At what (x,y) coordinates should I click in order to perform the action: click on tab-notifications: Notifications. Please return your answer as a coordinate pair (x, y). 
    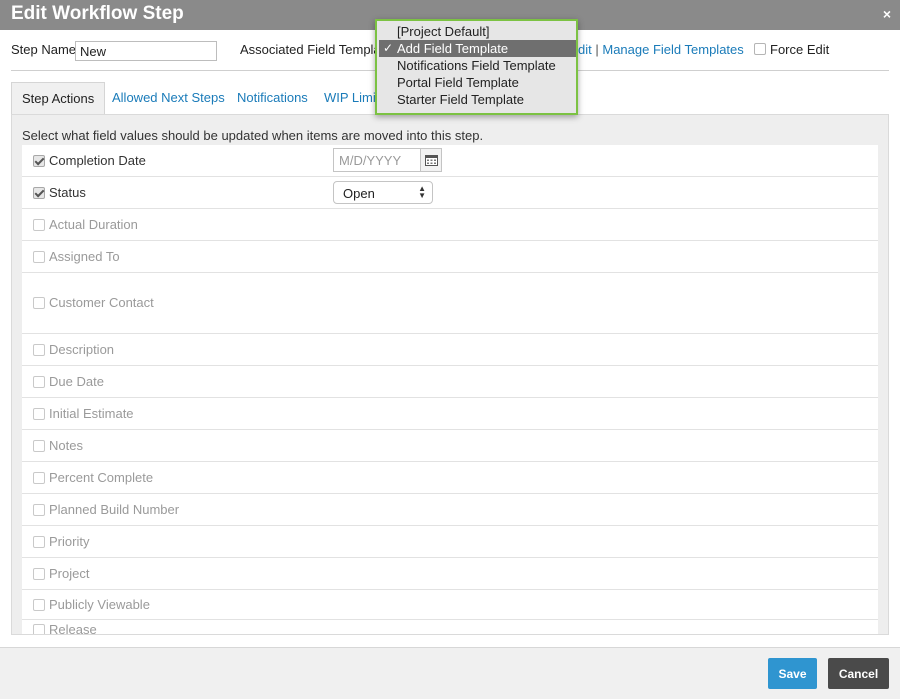
    Looking at the image, I should click on (272, 98).